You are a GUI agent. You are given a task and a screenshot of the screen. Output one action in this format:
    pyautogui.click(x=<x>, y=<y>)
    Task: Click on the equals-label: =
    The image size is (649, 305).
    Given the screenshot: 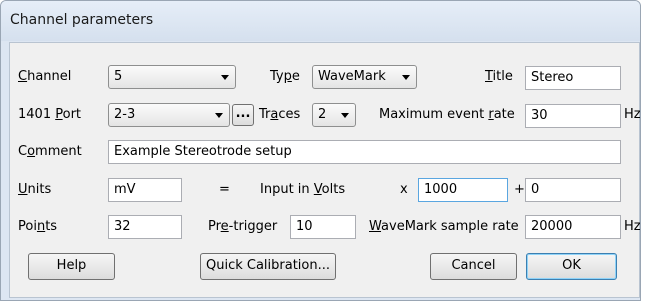 What is the action you would take?
    pyautogui.click(x=224, y=189)
    